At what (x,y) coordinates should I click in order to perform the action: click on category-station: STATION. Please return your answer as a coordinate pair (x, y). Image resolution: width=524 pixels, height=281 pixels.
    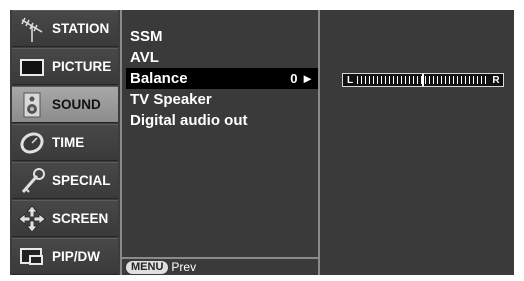
    Looking at the image, I should click on (65, 28).